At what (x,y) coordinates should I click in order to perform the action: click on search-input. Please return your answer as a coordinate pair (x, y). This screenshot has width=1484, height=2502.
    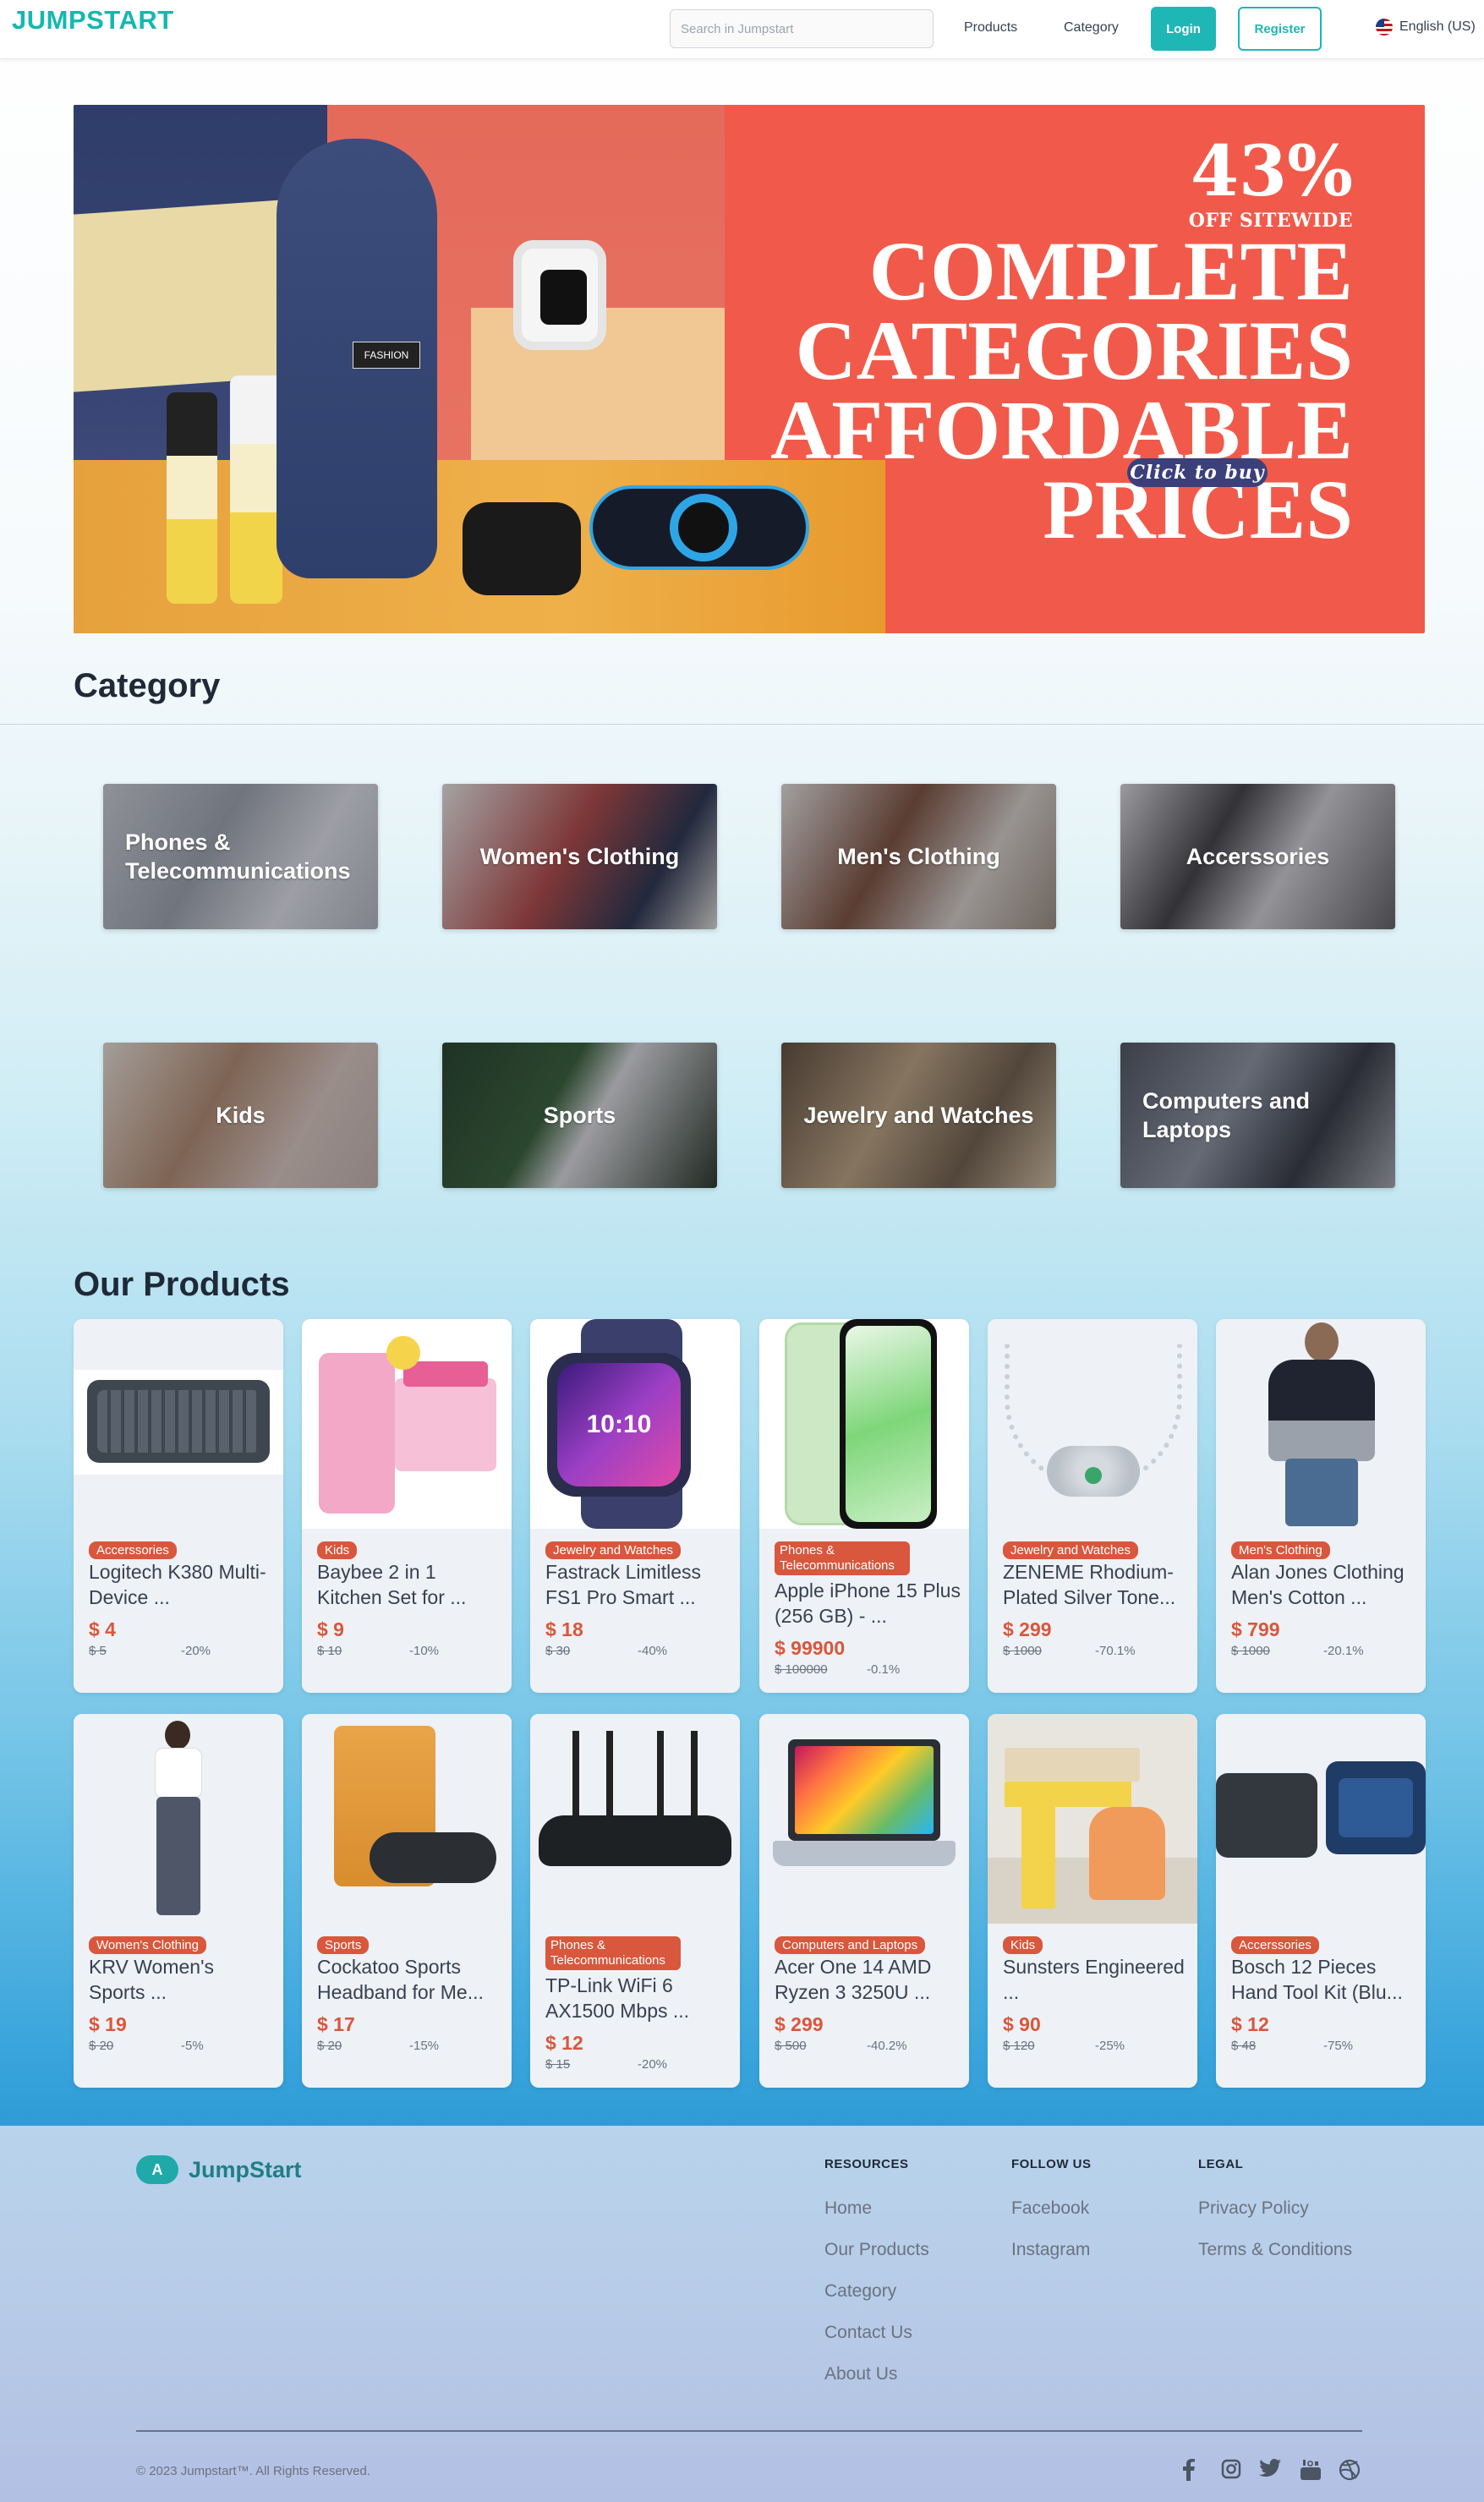
    Looking at the image, I should click on (802, 28).